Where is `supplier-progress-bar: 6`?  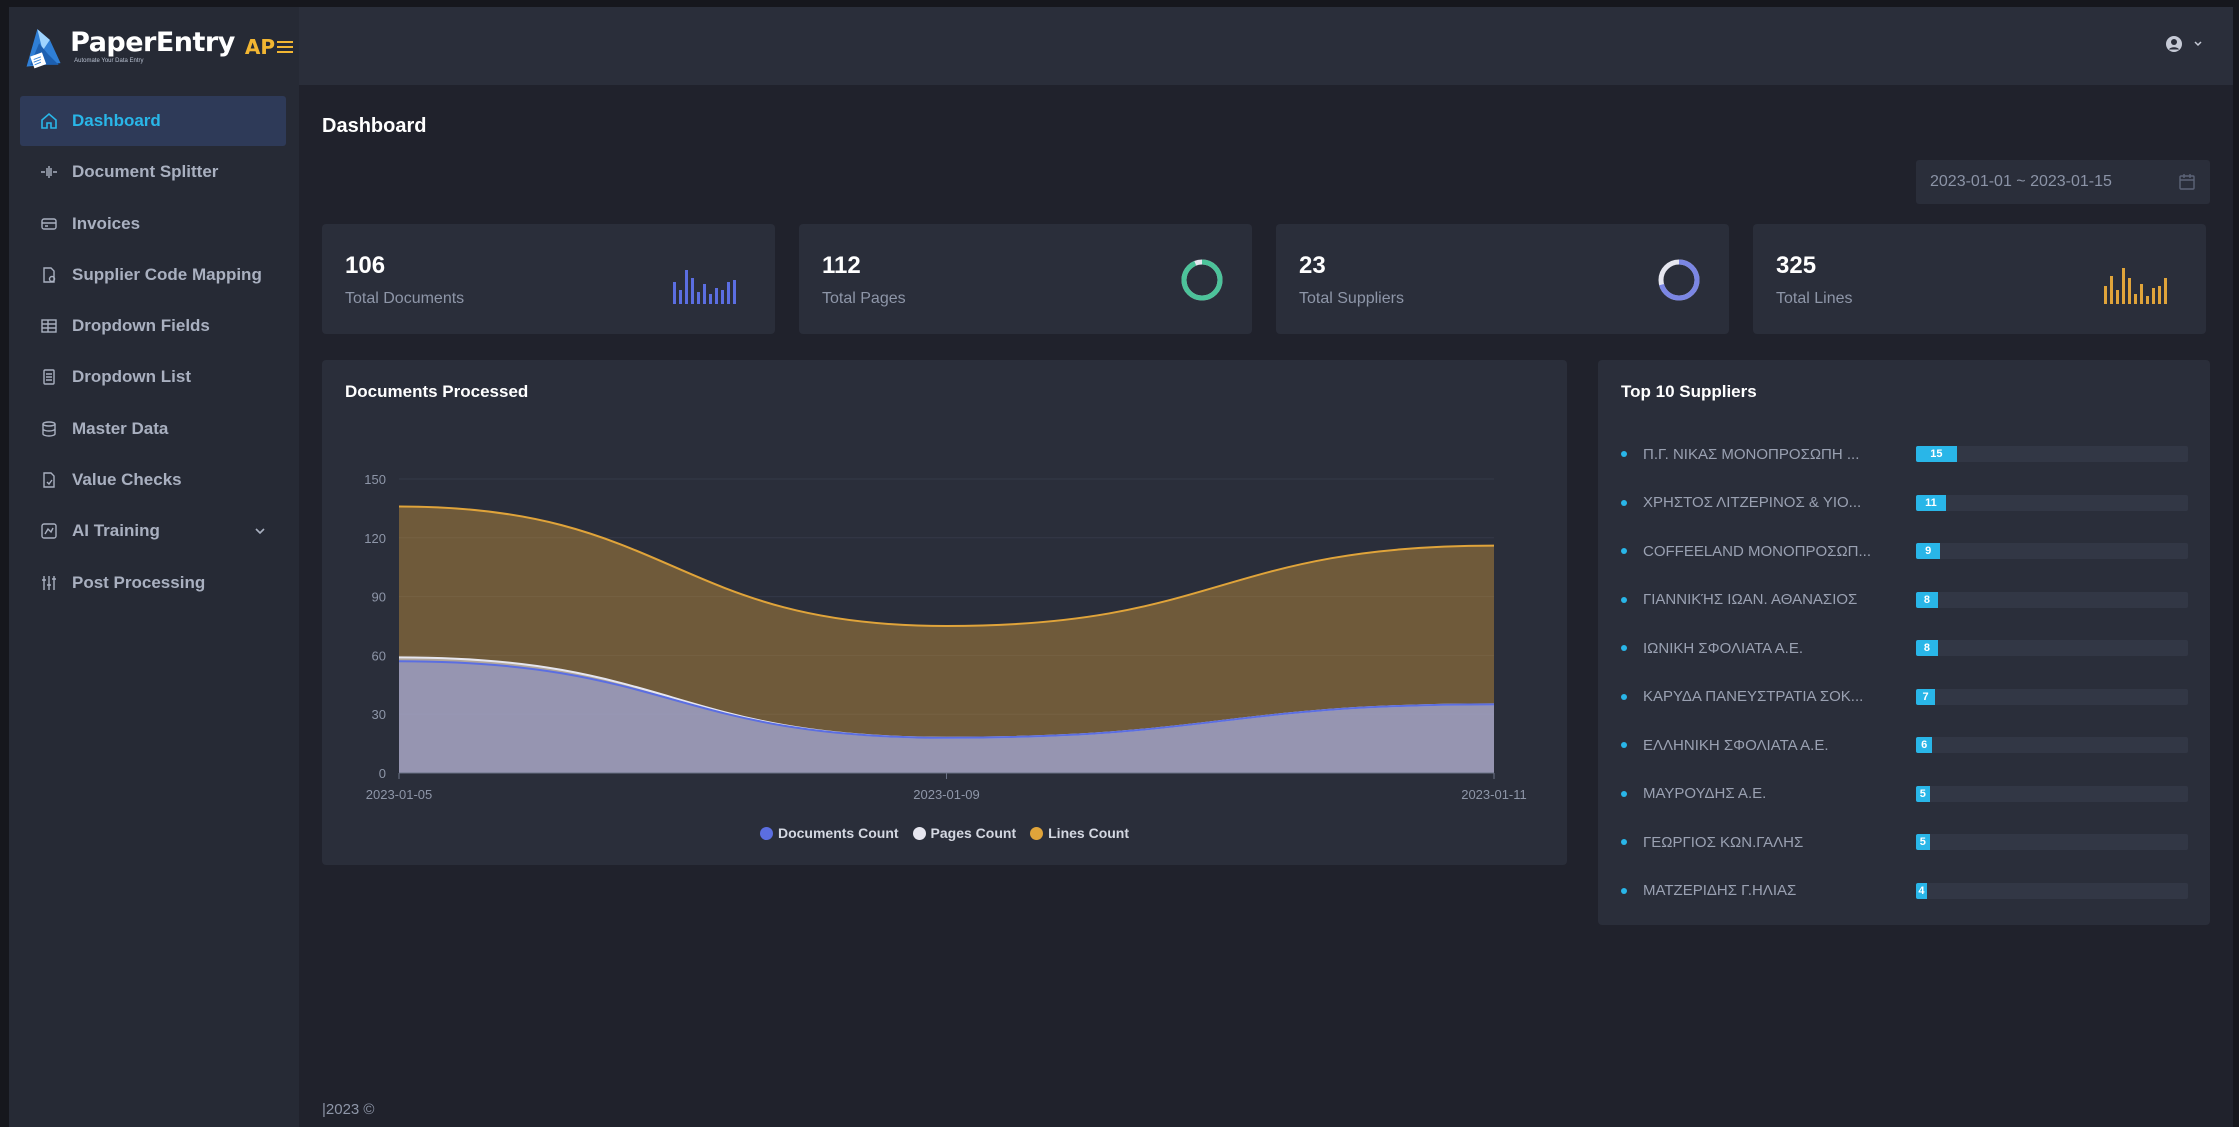
supplier-progress-bar: 6 is located at coordinates (2052, 745).